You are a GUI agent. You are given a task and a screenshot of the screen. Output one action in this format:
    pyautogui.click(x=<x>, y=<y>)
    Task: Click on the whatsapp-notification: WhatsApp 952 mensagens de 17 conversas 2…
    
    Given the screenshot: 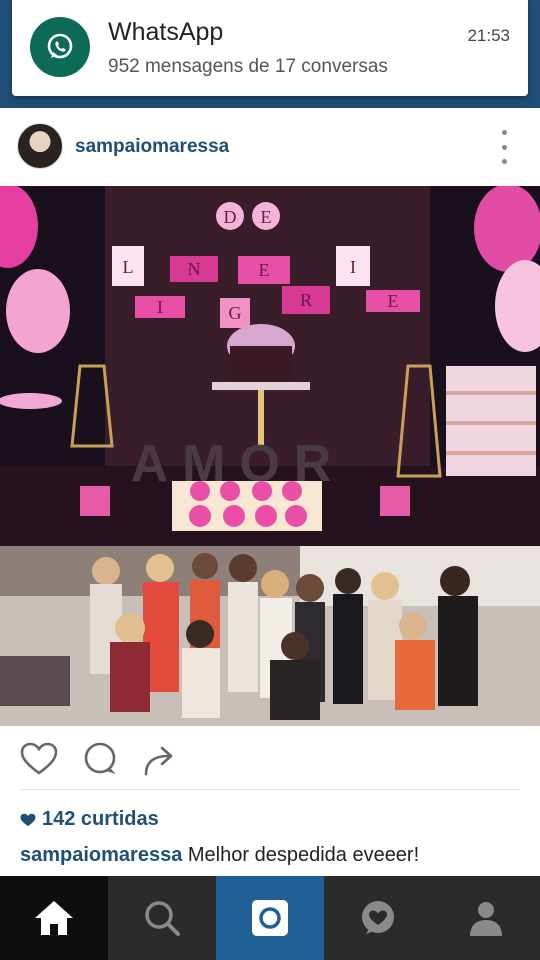 What is the action you would take?
    pyautogui.click(x=270, y=48)
    